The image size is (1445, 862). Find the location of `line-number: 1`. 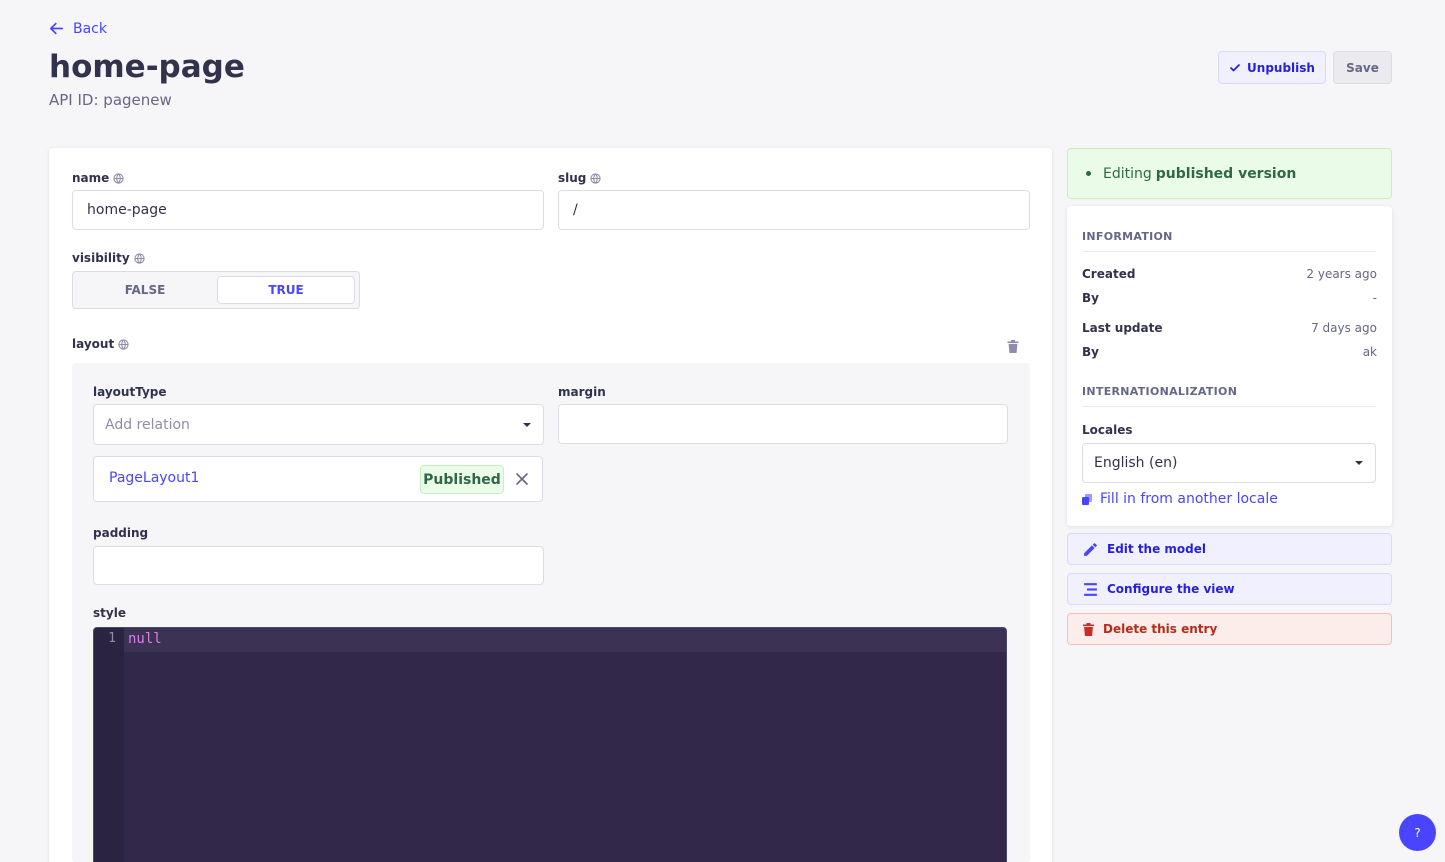

line-number: 1 is located at coordinates (112, 638).